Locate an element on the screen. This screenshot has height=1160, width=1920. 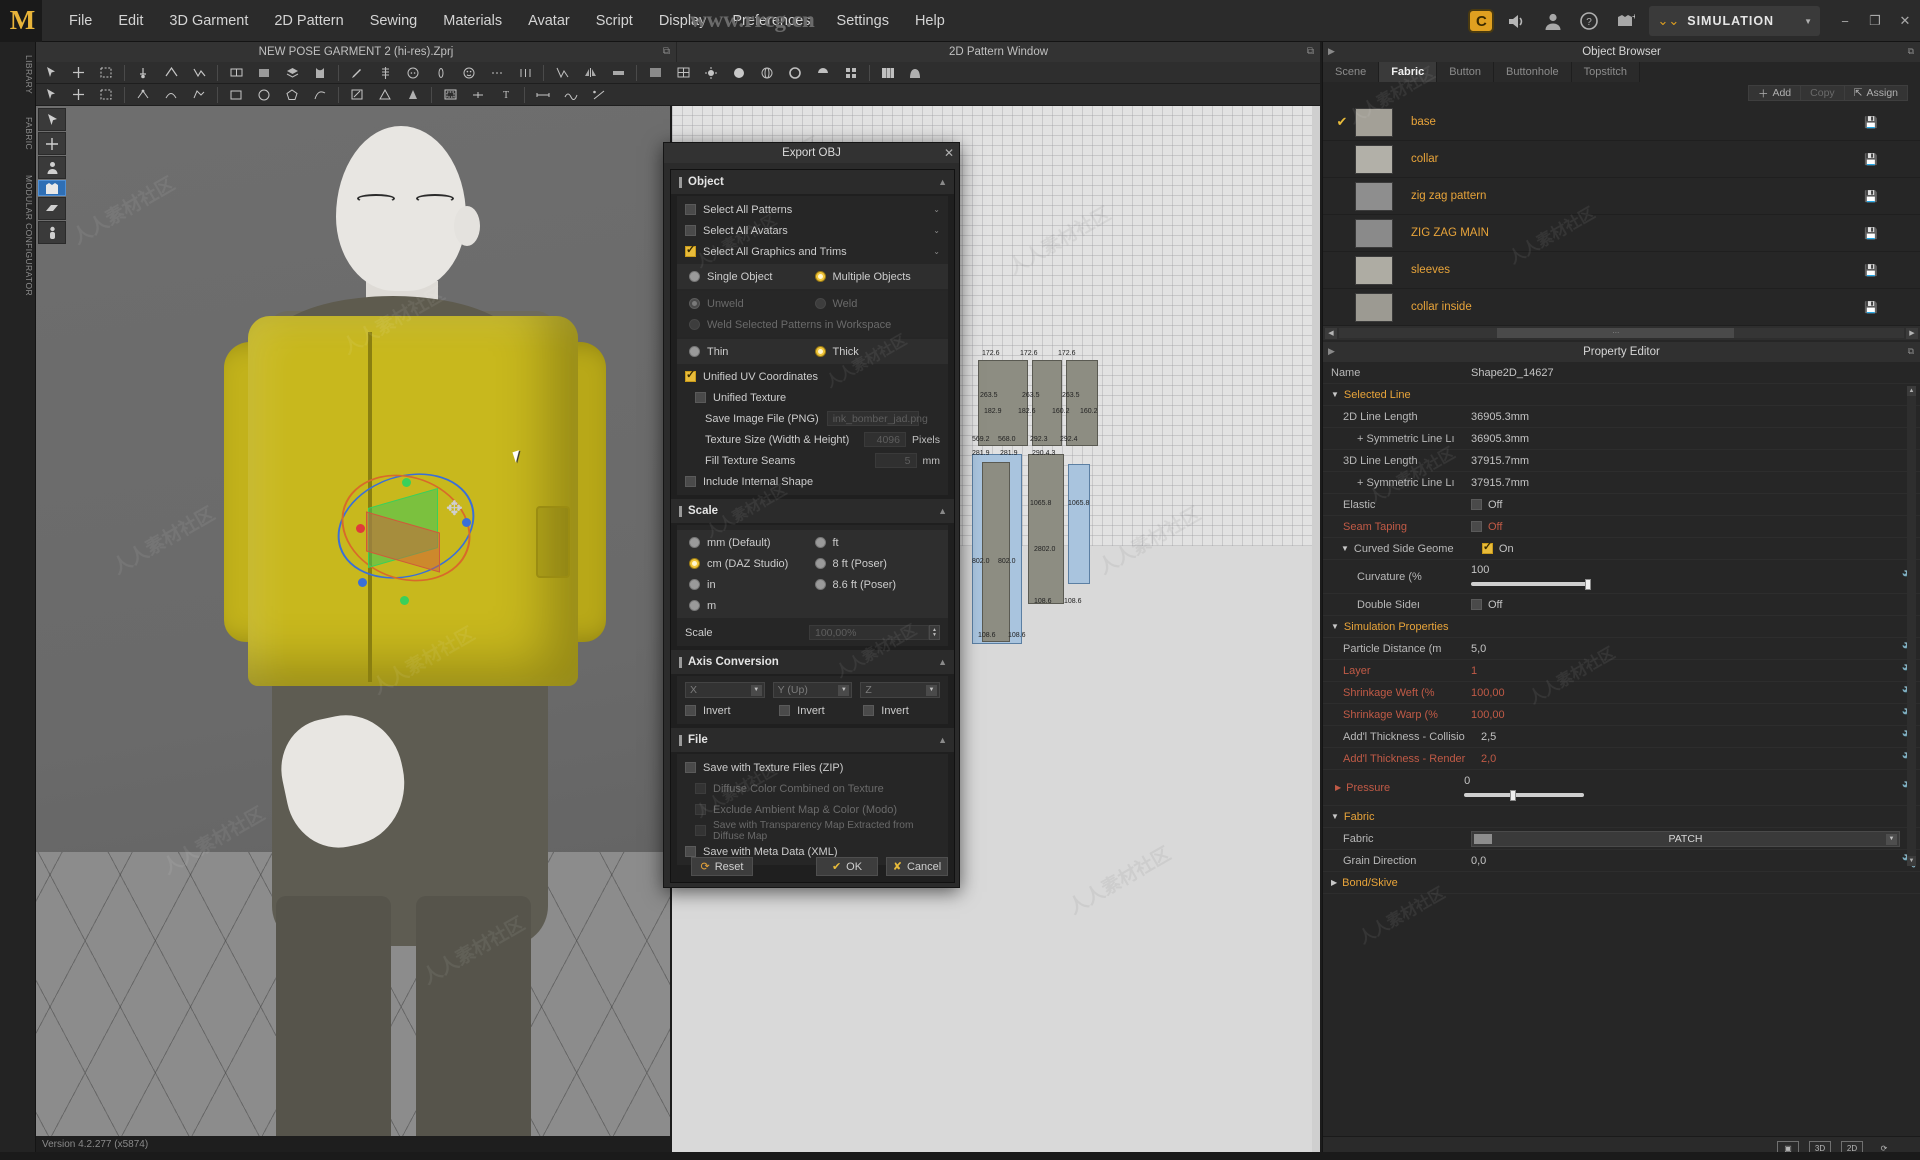
scroll-right-icon: ▶ is located at coordinates (1912, 333).